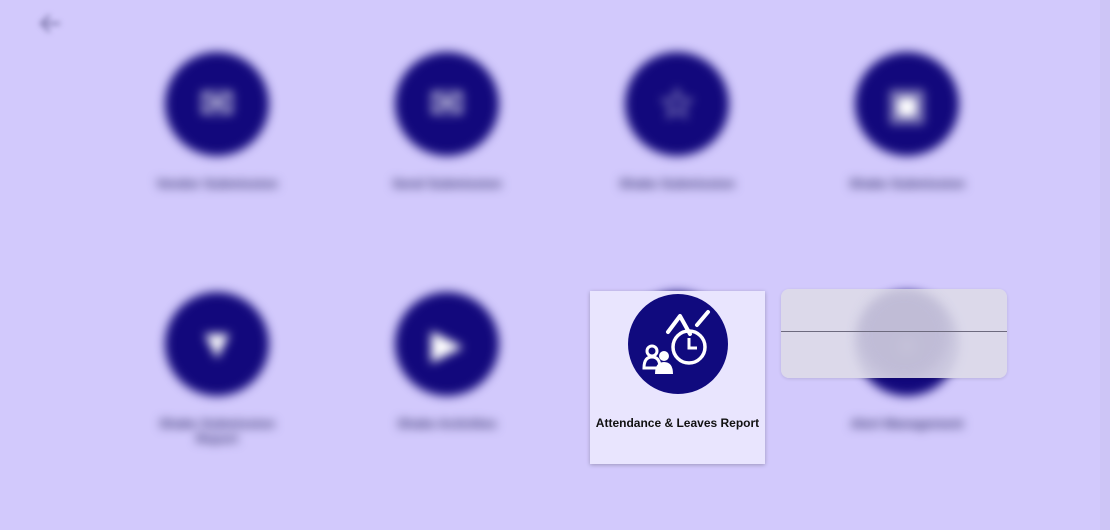  I want to click on tile-vendor-submission: ✉ Vendor Submission, so click(217, 121).